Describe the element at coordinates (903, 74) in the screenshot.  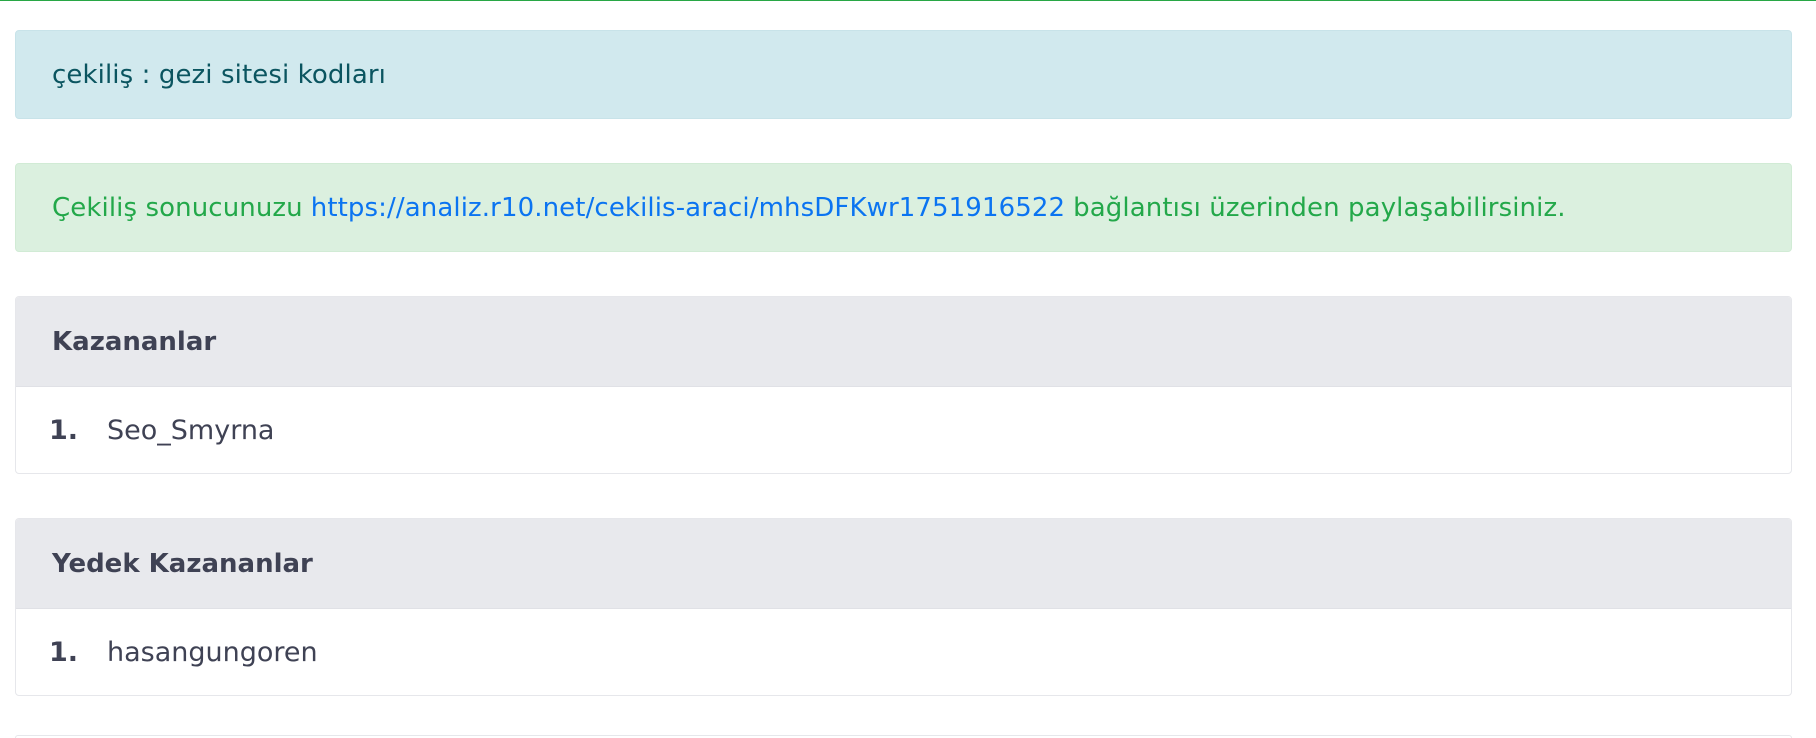
I see `raffle-title-alert: çekiliş : gezi sitesi kodları` at that location.